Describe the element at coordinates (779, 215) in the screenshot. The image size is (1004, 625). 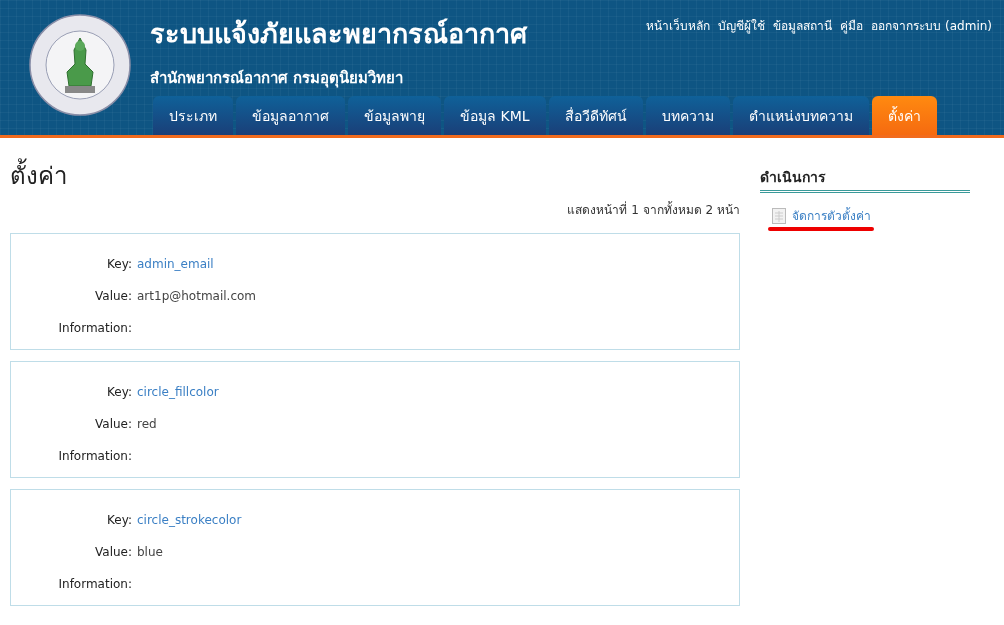
I see `document-icon` at that location.